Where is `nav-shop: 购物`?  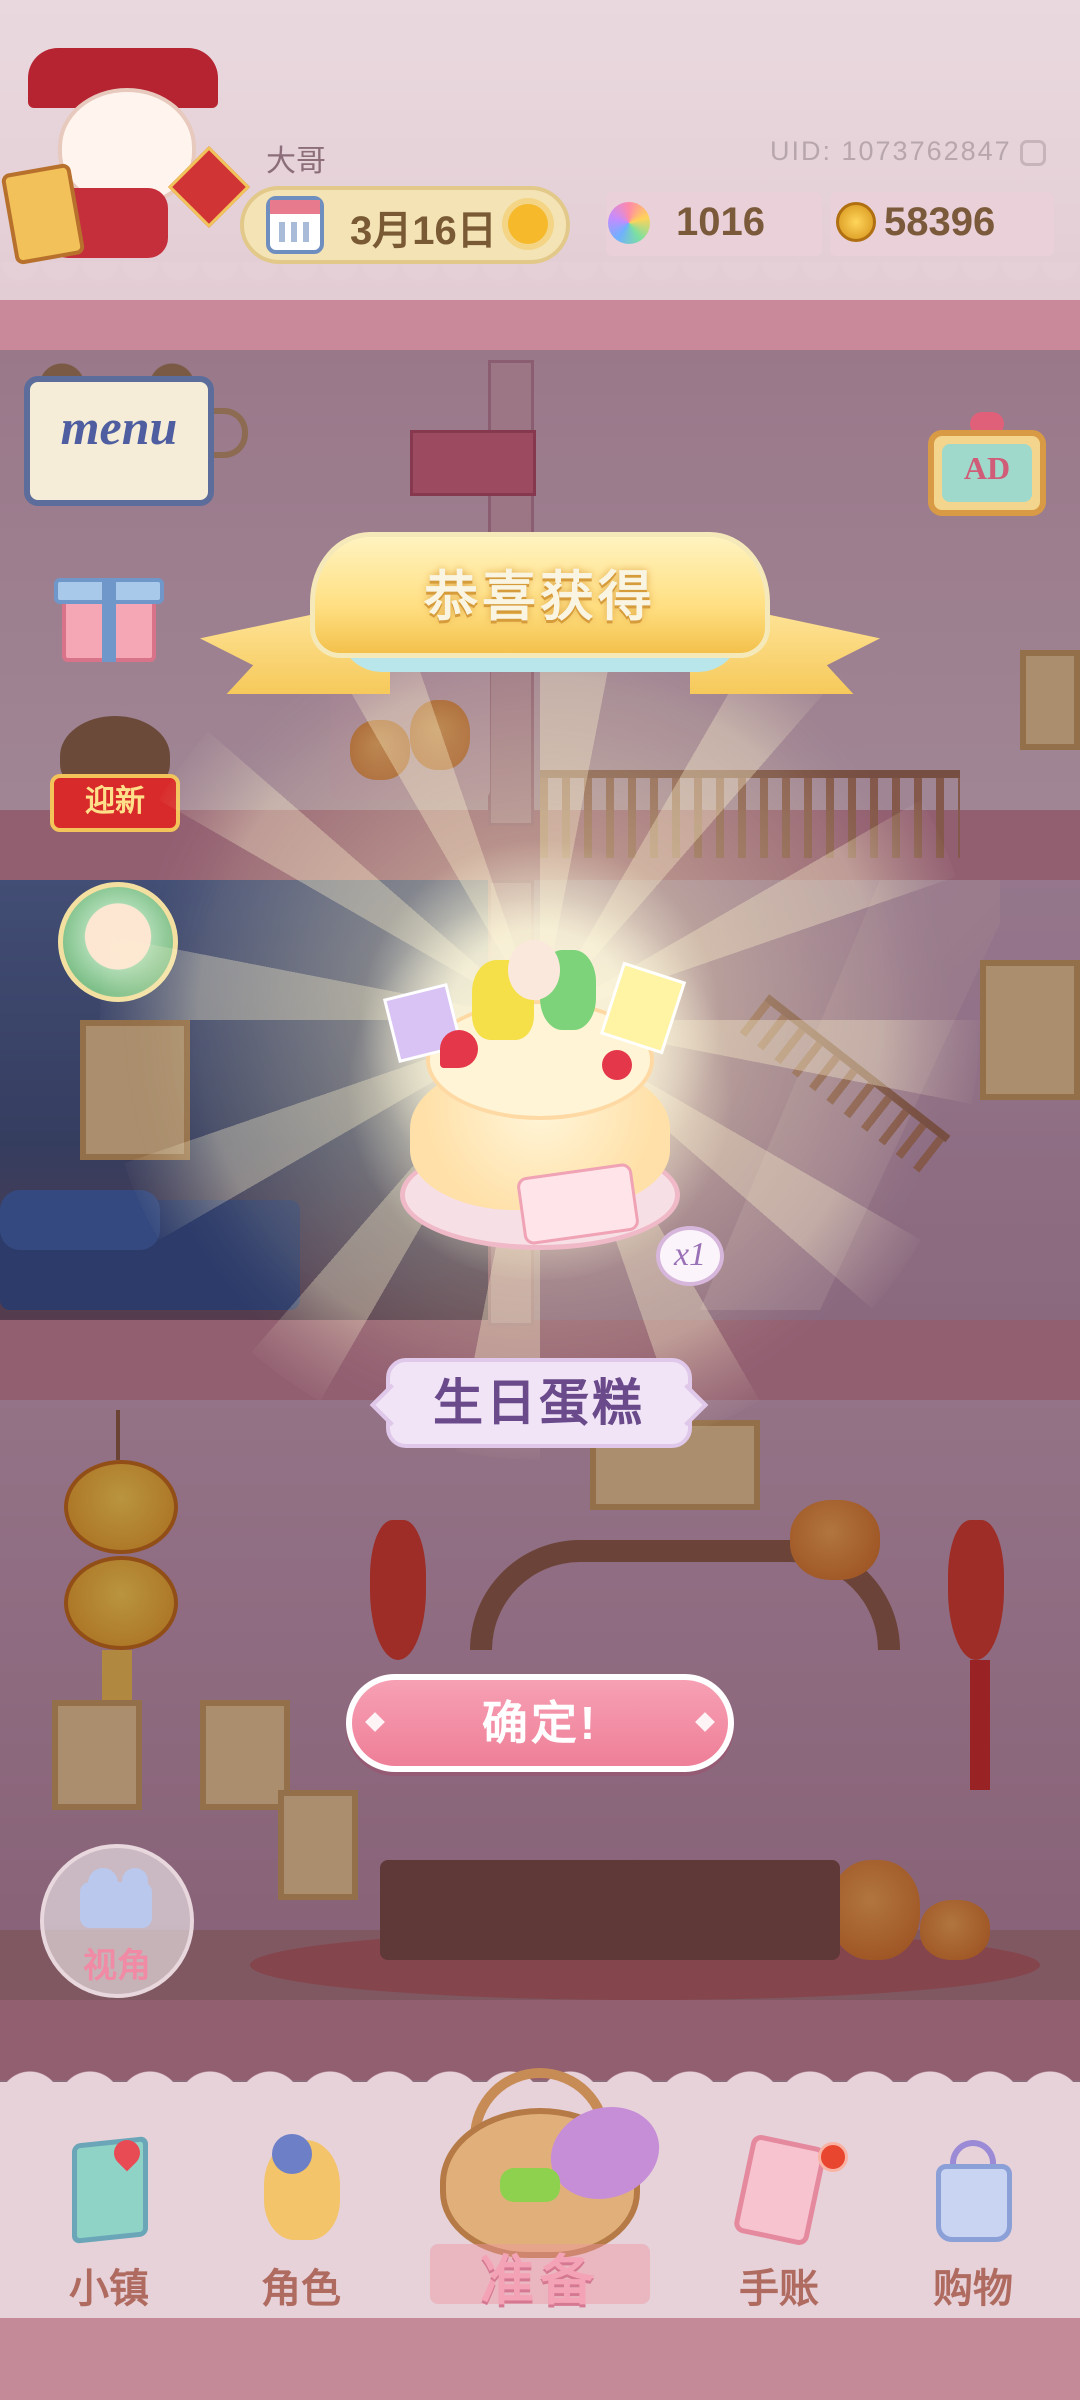
nav-shop: 购物 is located at coordinates (973, 2225).